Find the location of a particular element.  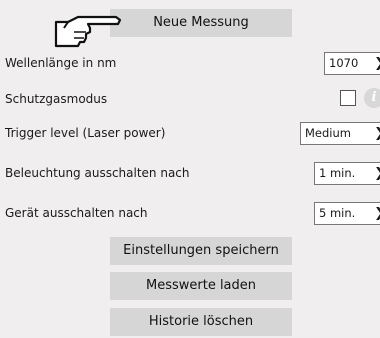

trigger-level-select: Medium ❯ is located at coordinates (340, 133).